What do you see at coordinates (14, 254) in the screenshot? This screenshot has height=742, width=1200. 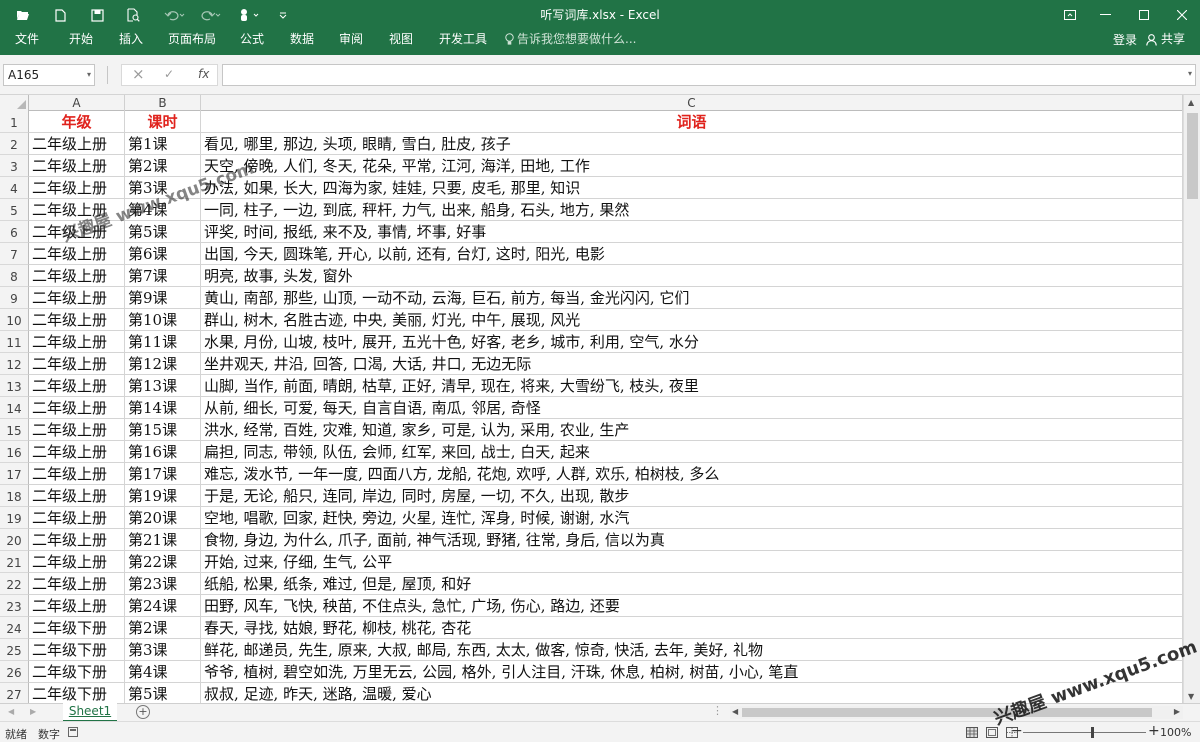 I see `row-header: 7` at bounding box center [14, 254].